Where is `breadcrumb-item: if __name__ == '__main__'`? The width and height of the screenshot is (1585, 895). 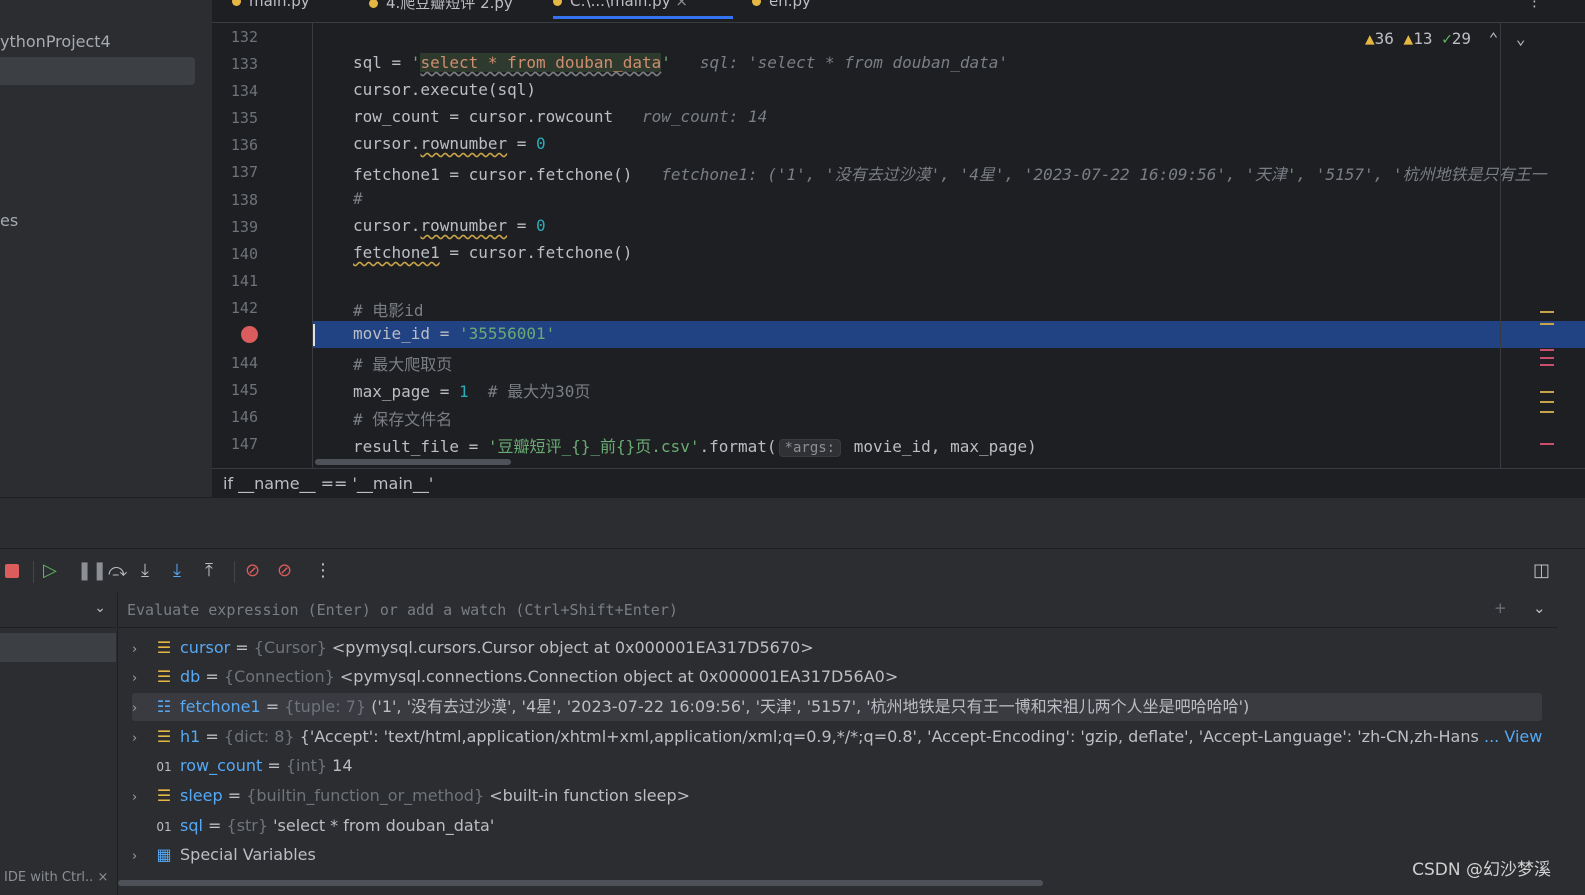 breadcrumb-item: if __name__ == '__main__' is located at coordinates (328, 483).